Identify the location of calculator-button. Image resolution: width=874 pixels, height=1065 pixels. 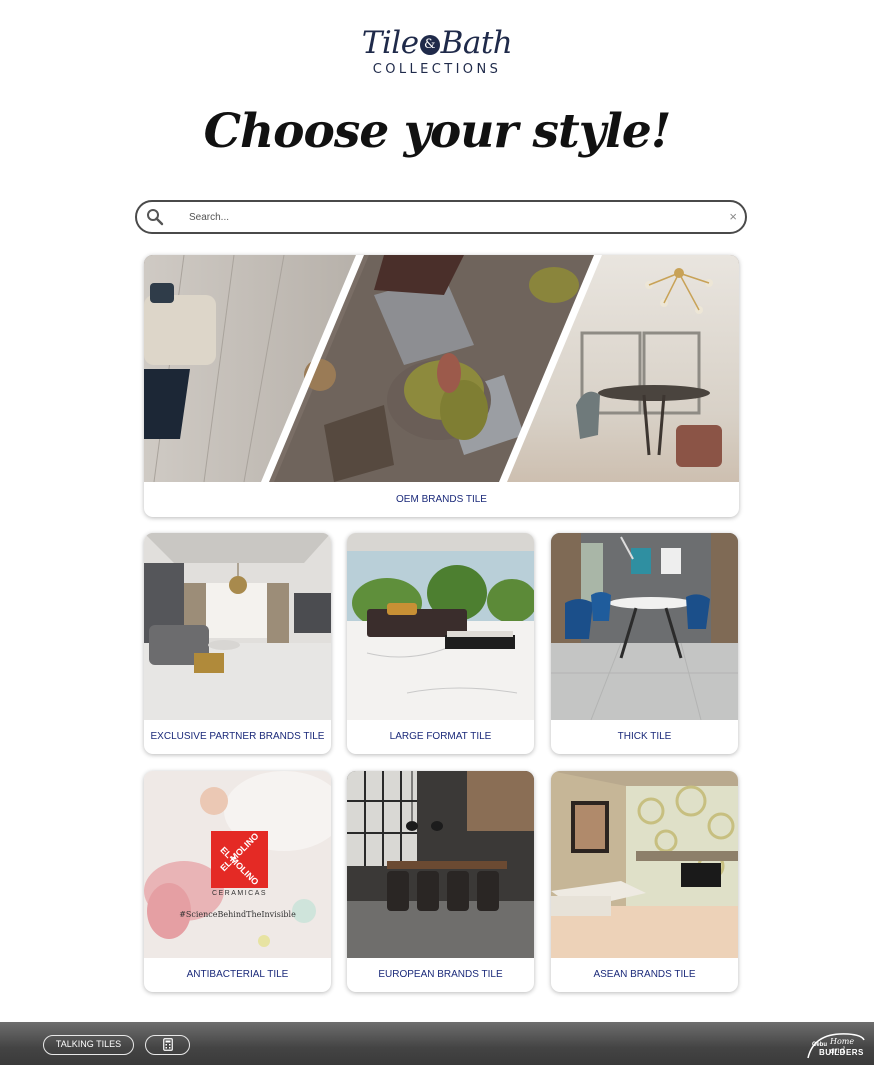
(167, 1045).